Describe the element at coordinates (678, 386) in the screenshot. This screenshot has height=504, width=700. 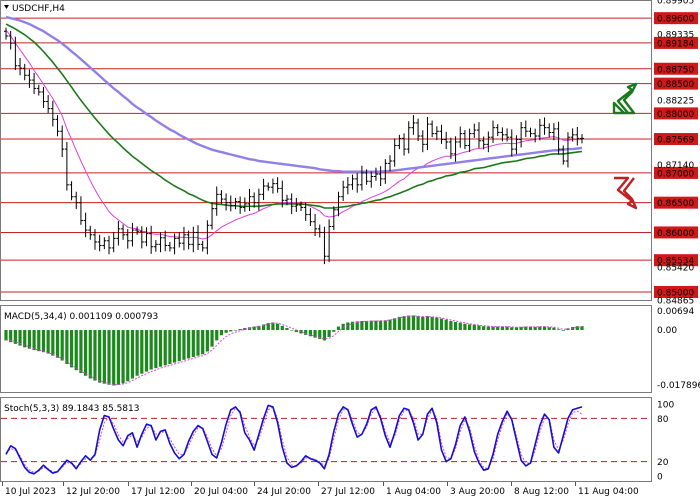
I see `macd-tick-label: -0.017896` at that location.